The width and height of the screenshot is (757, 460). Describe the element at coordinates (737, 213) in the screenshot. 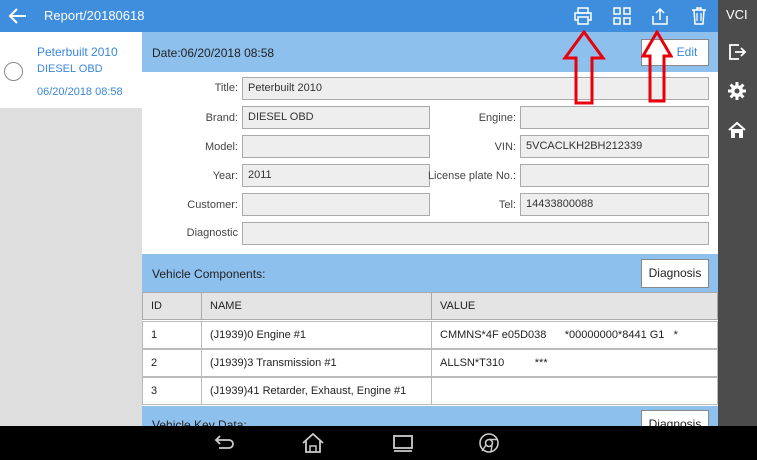

I see `right-rail: VCI` at that location.